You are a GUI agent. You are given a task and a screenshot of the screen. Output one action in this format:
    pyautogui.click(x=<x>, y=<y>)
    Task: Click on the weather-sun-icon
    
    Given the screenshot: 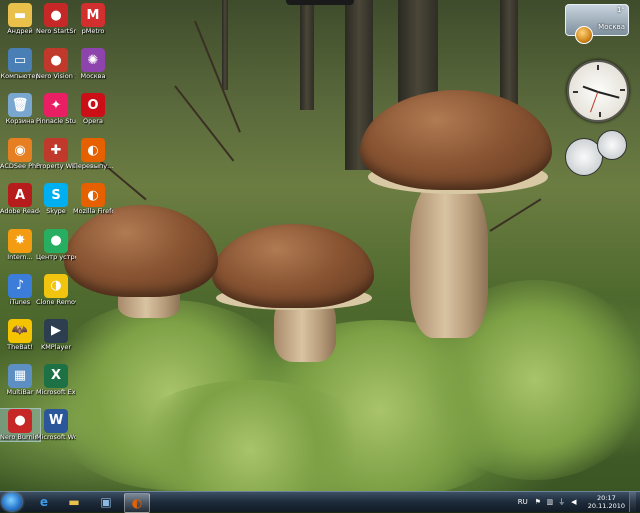 What is the action you would take?
    pyautogui.click(x=584, y=35)
    